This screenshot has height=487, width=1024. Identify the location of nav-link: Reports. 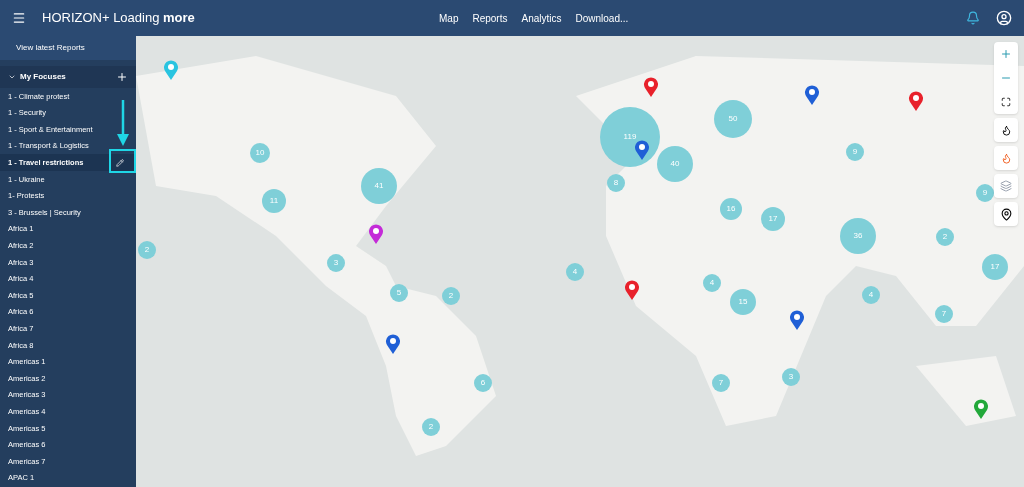
(490, 18).